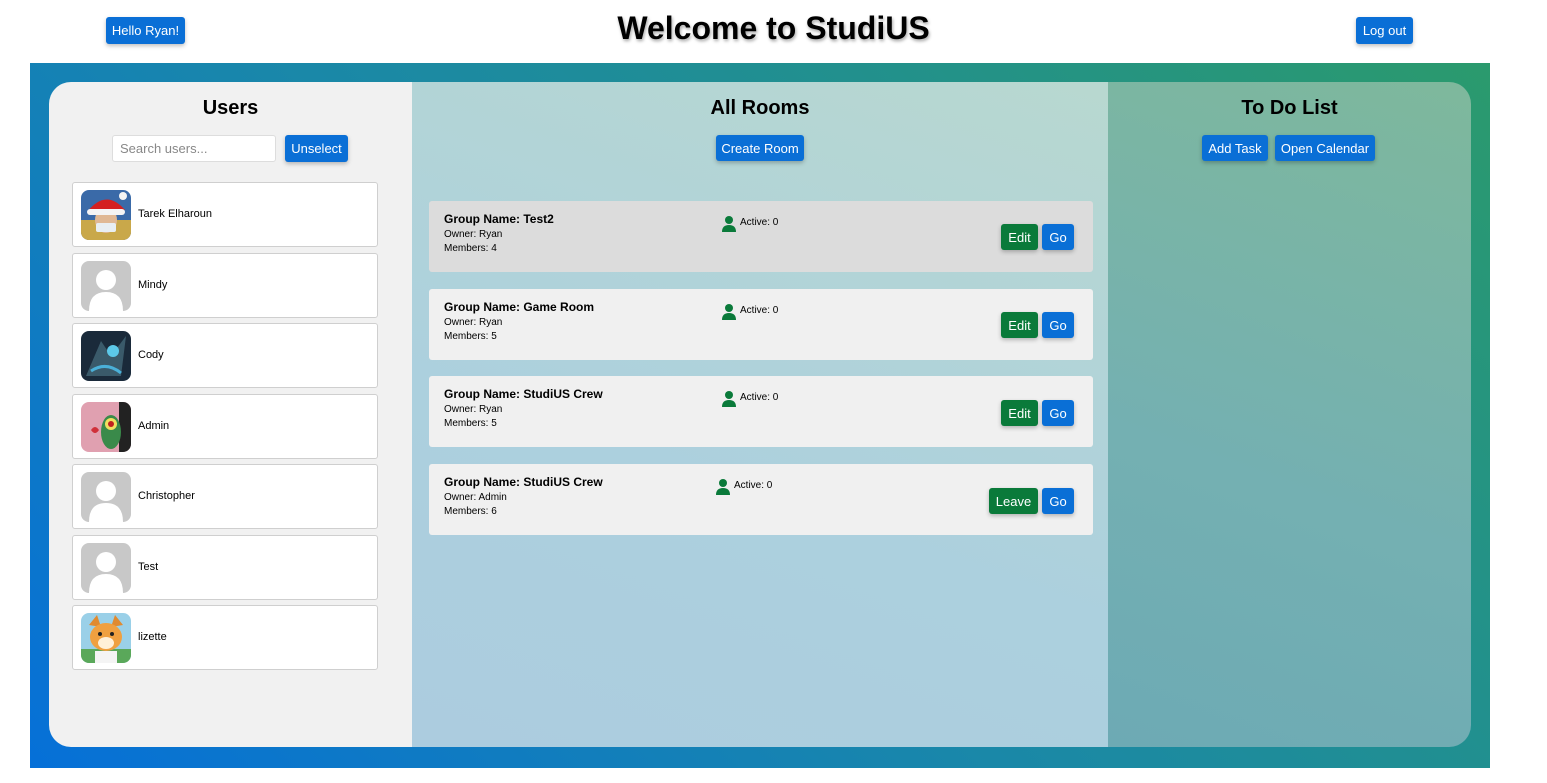  What do you see at coordinates (475, 497) in the screenshot?
I see `room-owner: Owner: Admin` at bounding box center [475, 497].